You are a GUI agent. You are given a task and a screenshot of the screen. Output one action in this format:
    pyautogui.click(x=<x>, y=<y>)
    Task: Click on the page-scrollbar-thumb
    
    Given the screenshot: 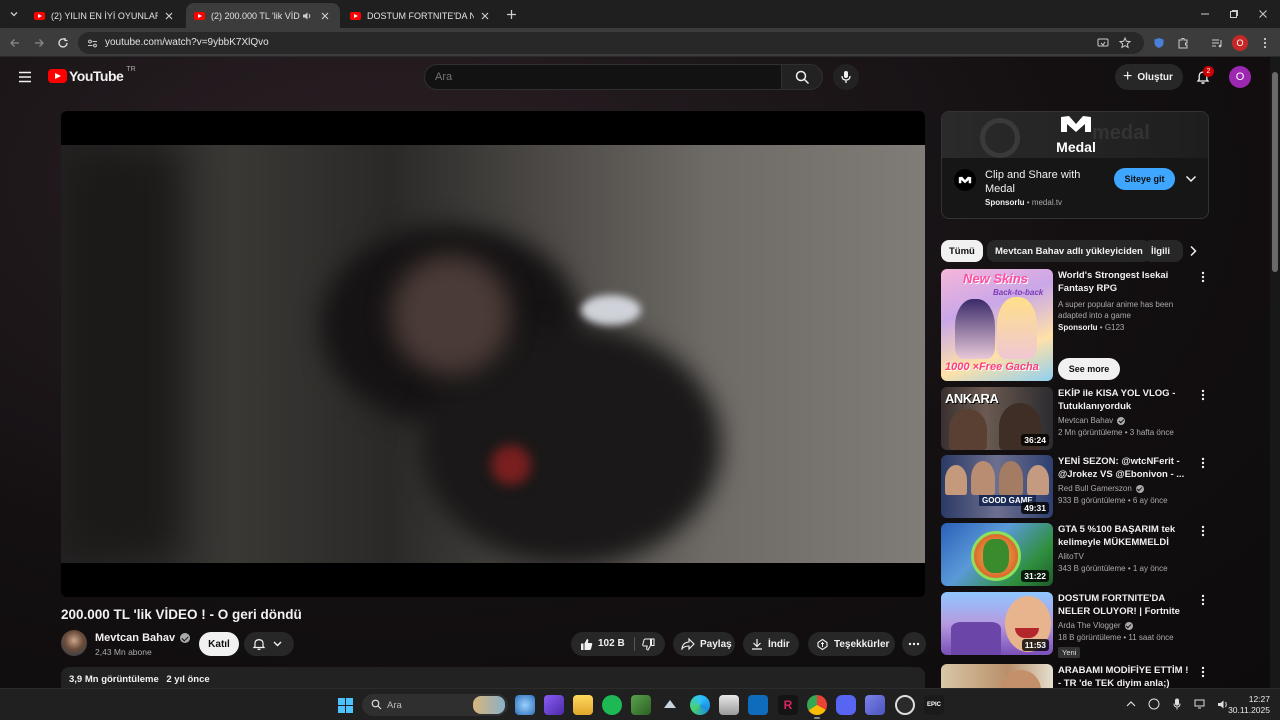 What is the action you would take?
    pyautogui.click(x=1275, y=172)
    